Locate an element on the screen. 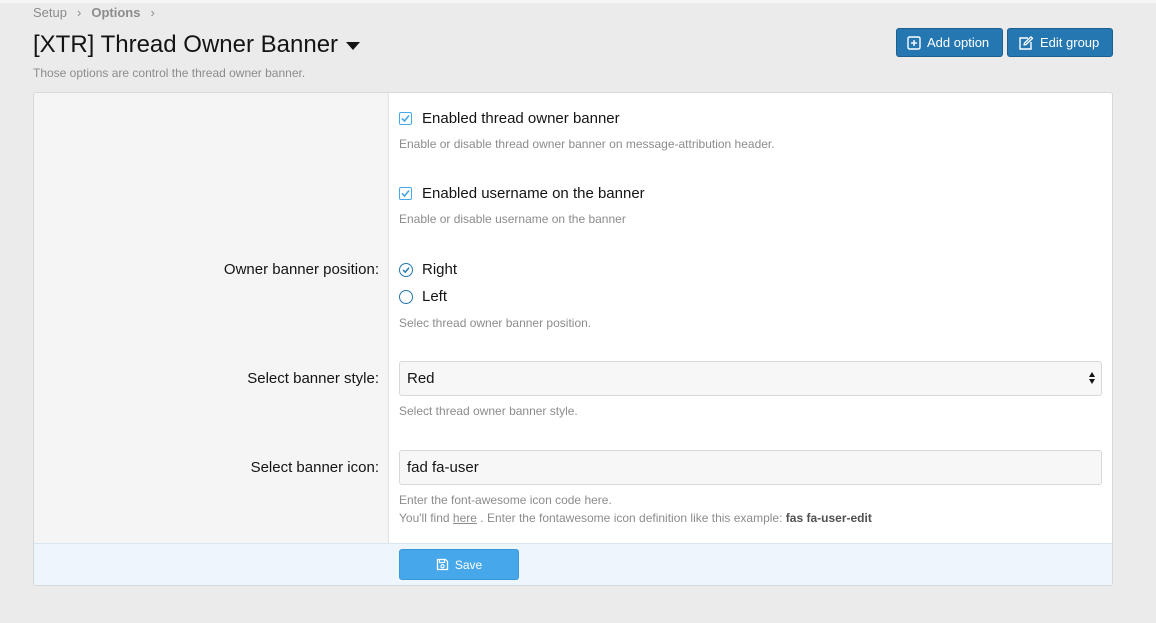 Image resolution: width=1156 pixels, height=623 pixels. radio-right-label: Right is located at coordinates (440, 269).